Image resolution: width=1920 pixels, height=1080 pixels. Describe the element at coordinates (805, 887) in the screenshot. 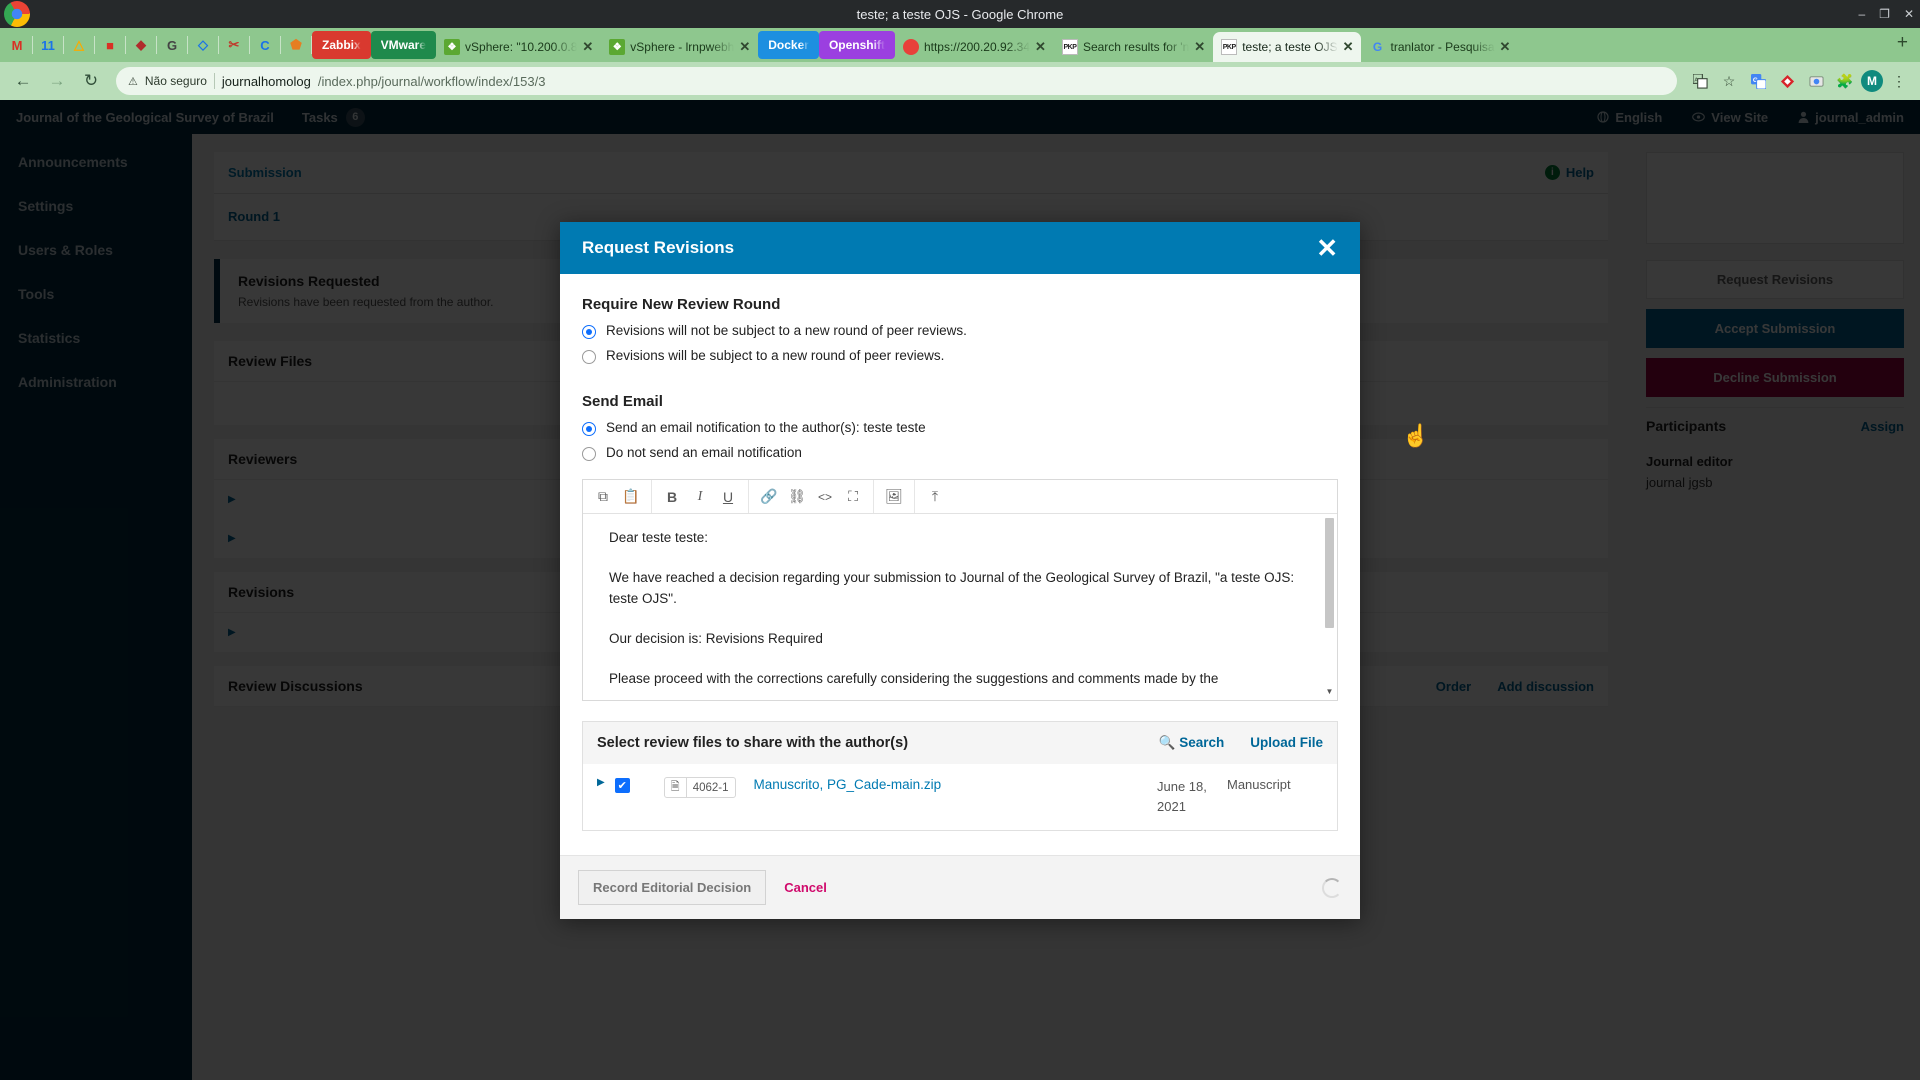

I see `cancel-button: Cancel` at that location.